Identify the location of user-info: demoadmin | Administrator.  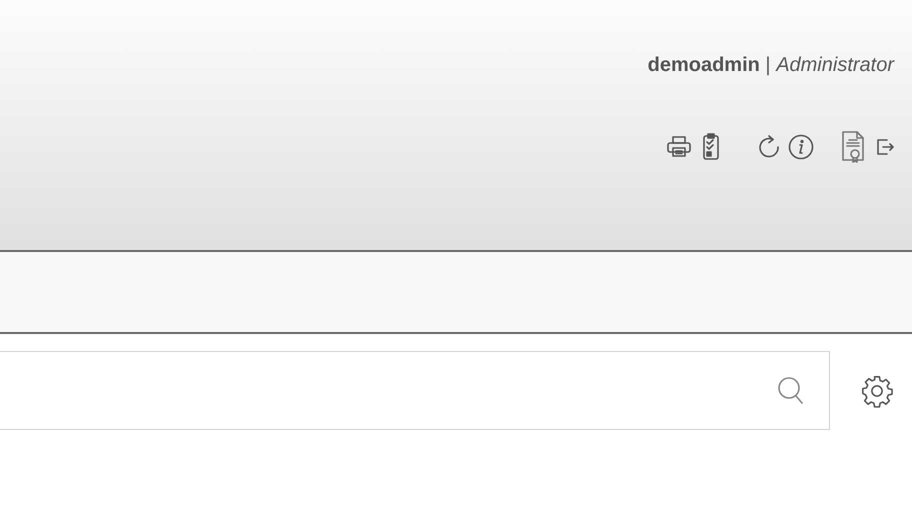
(771, 65).